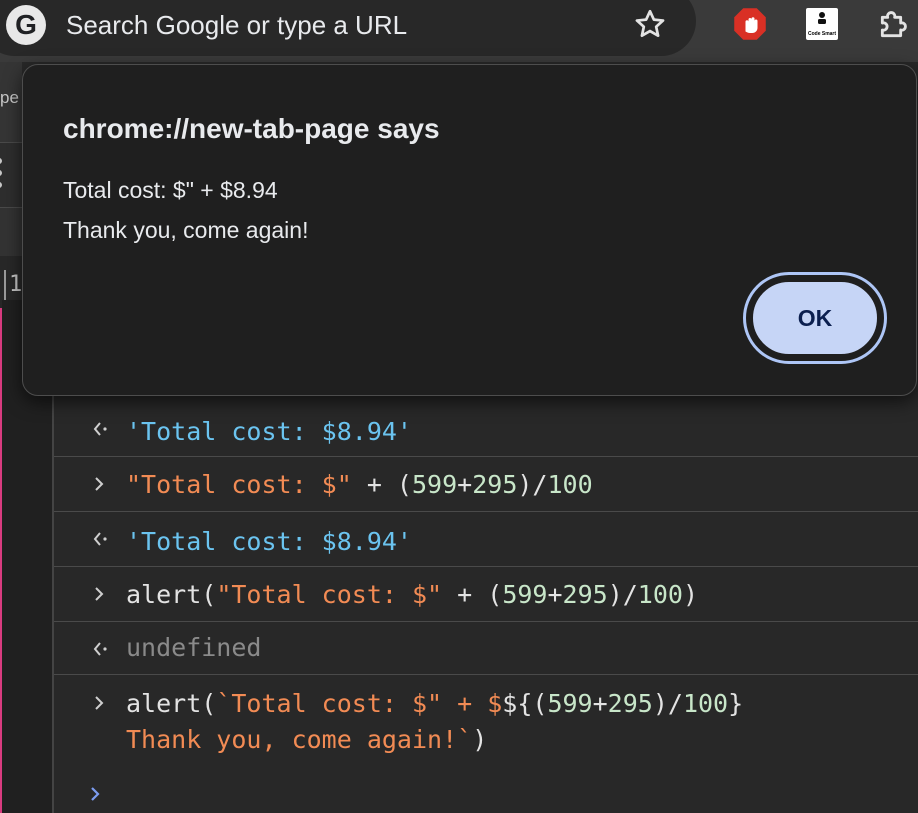  What do you see at coordinates (9, 97) in the screenshot?
I see `left-tab-text: pe` at bounding box center [9, 97].